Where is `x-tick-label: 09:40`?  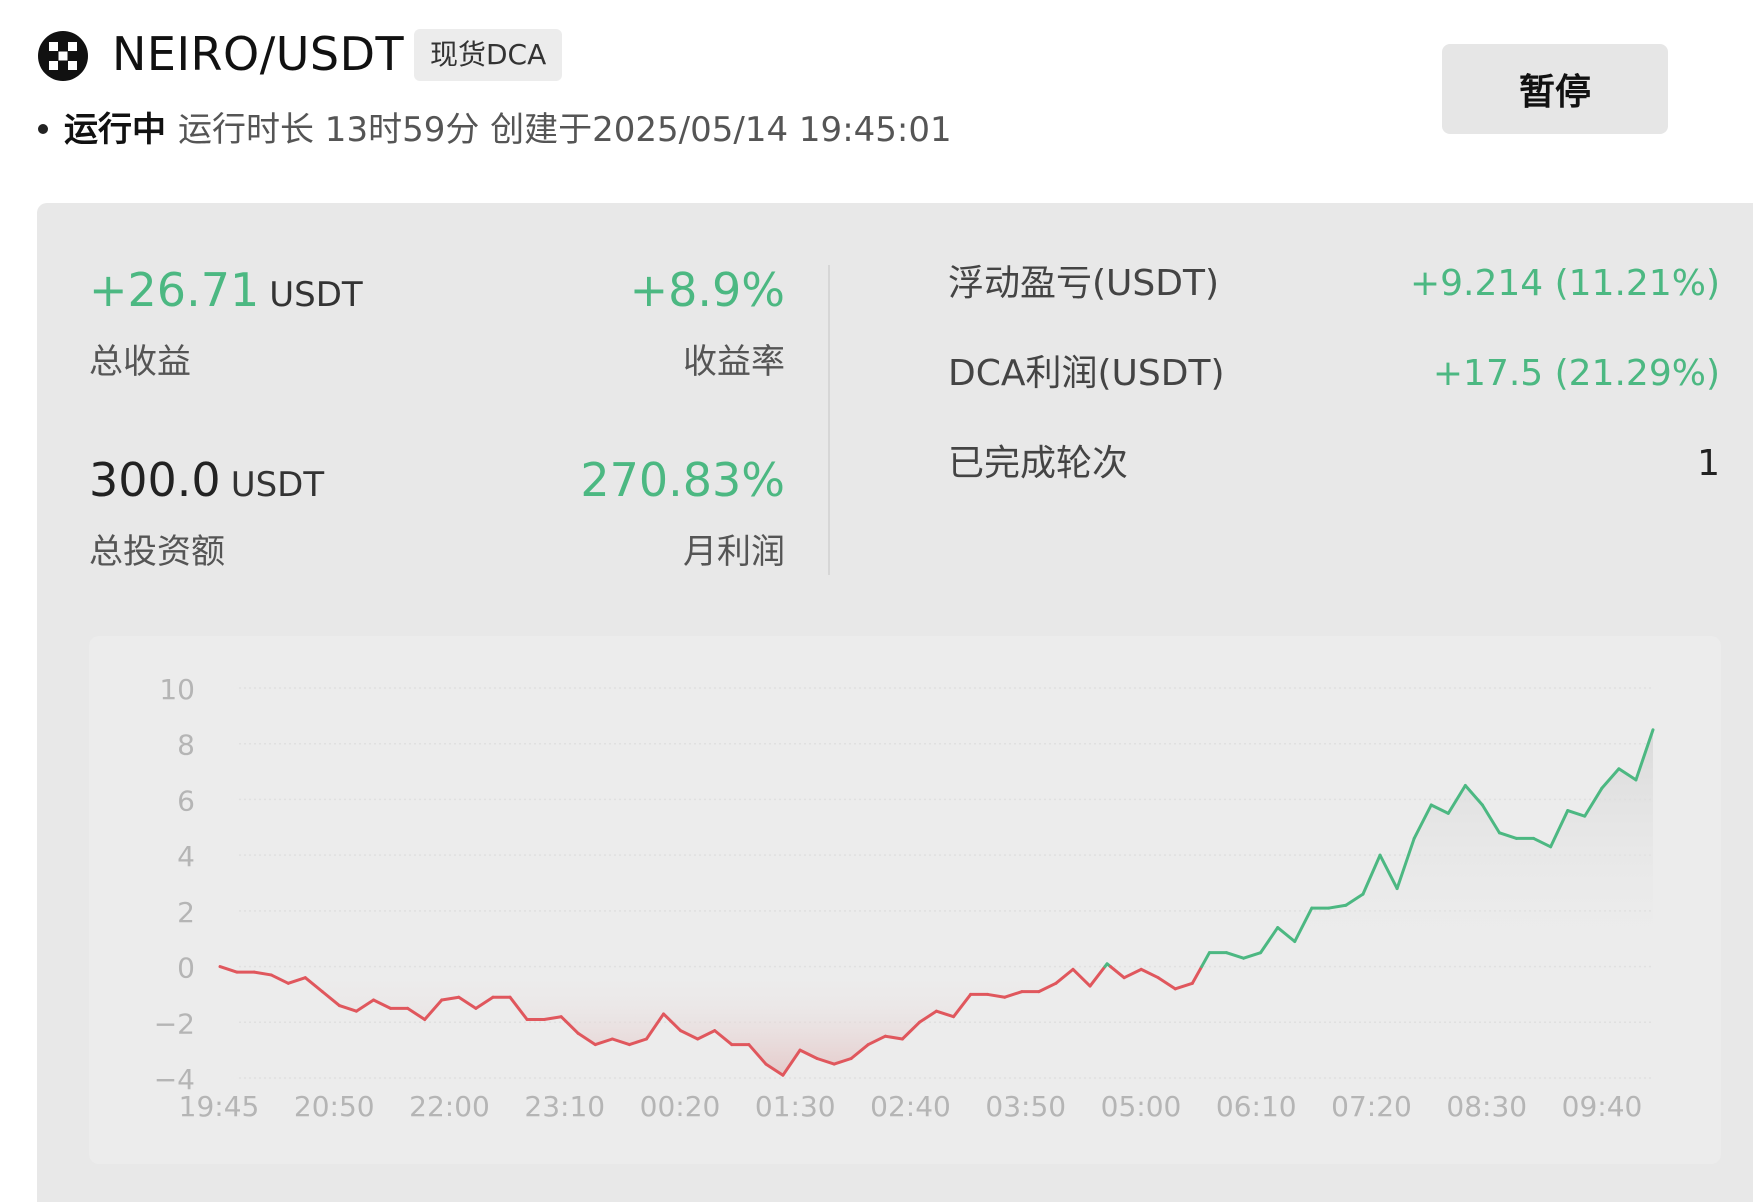
x-tick-label: 09:40 is located at coordinates (1602, 1106).